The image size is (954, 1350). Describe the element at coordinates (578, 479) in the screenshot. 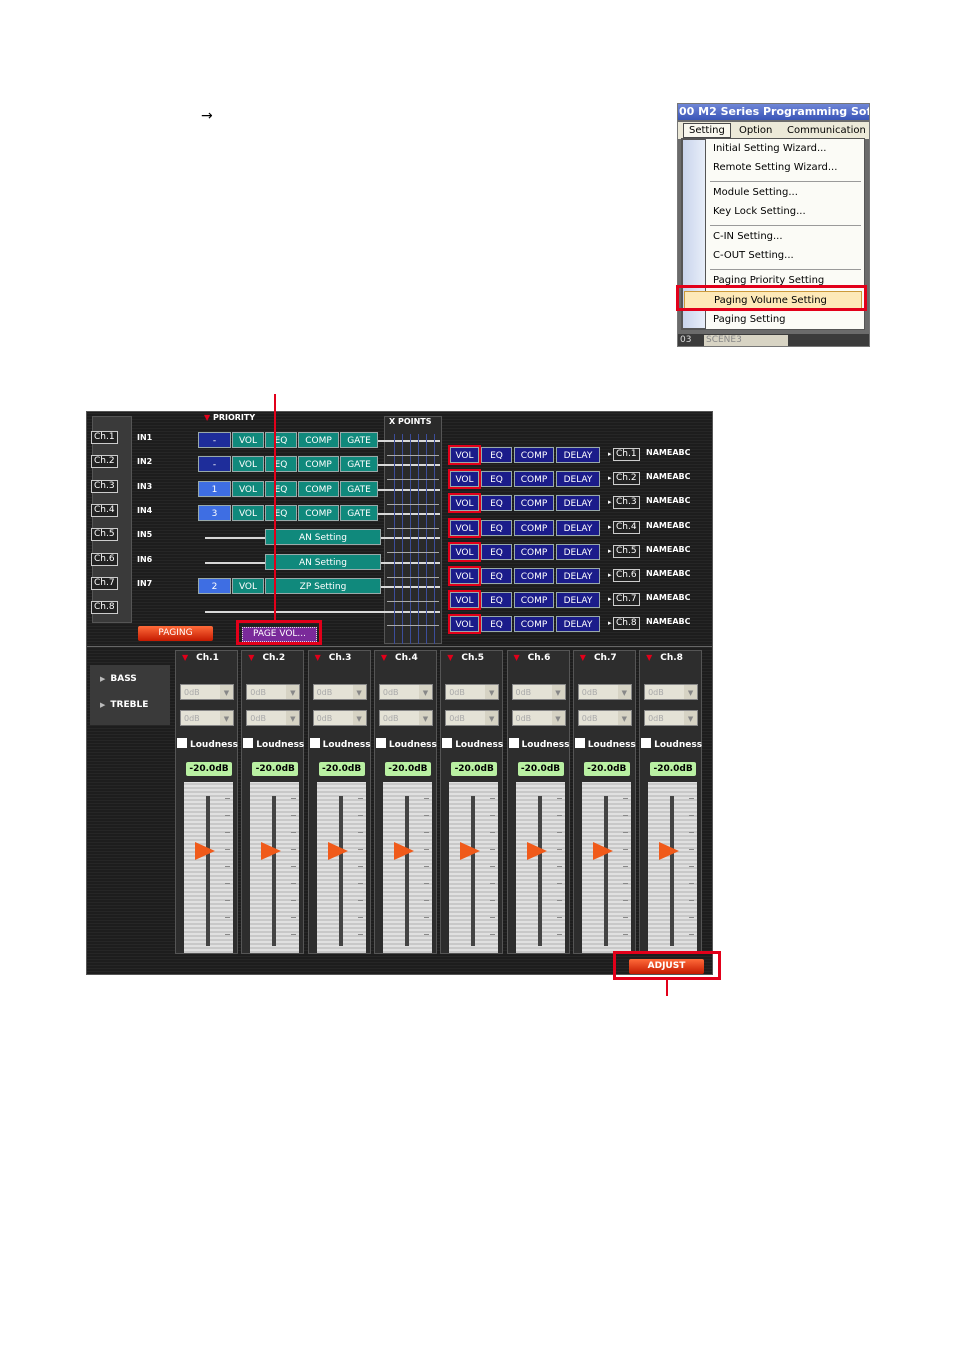

I see `delay-button-out2: DELAY` at that location.